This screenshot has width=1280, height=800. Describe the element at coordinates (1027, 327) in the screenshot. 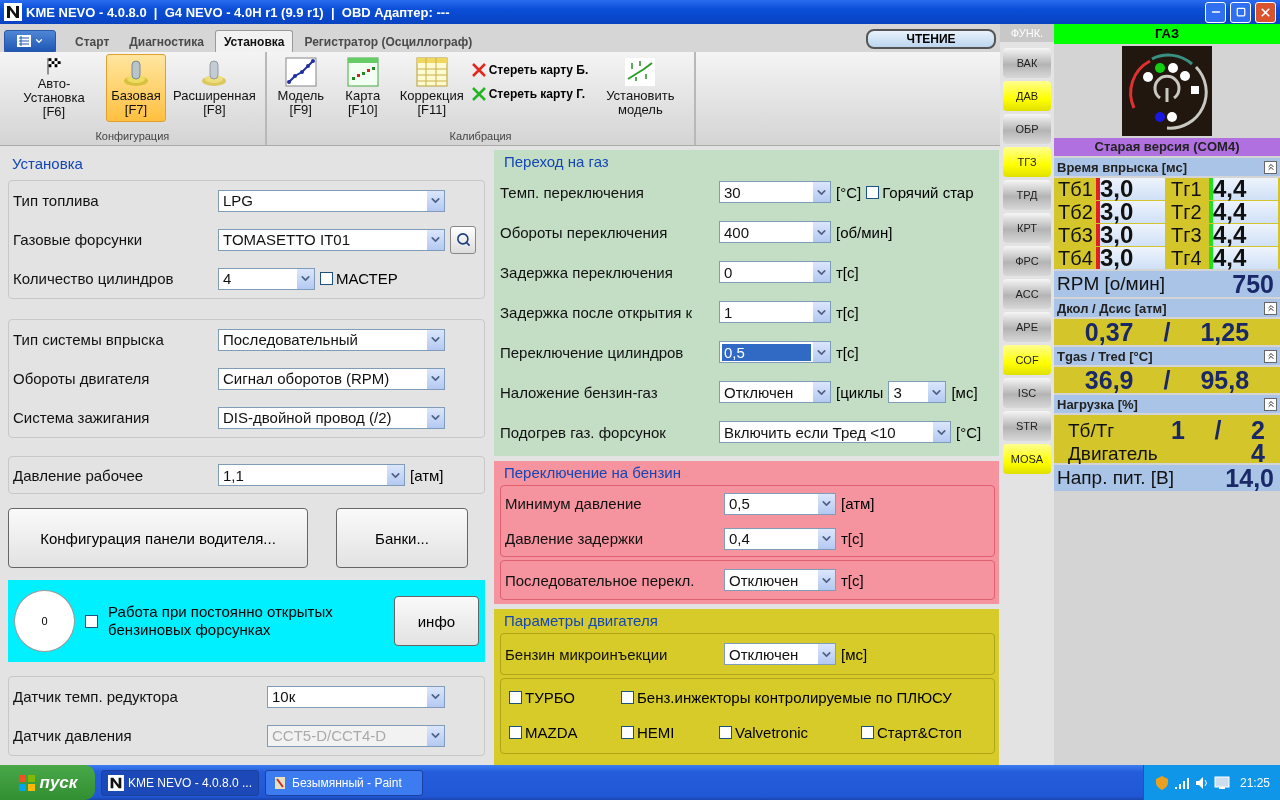

I see `function-button: APE` at that location.